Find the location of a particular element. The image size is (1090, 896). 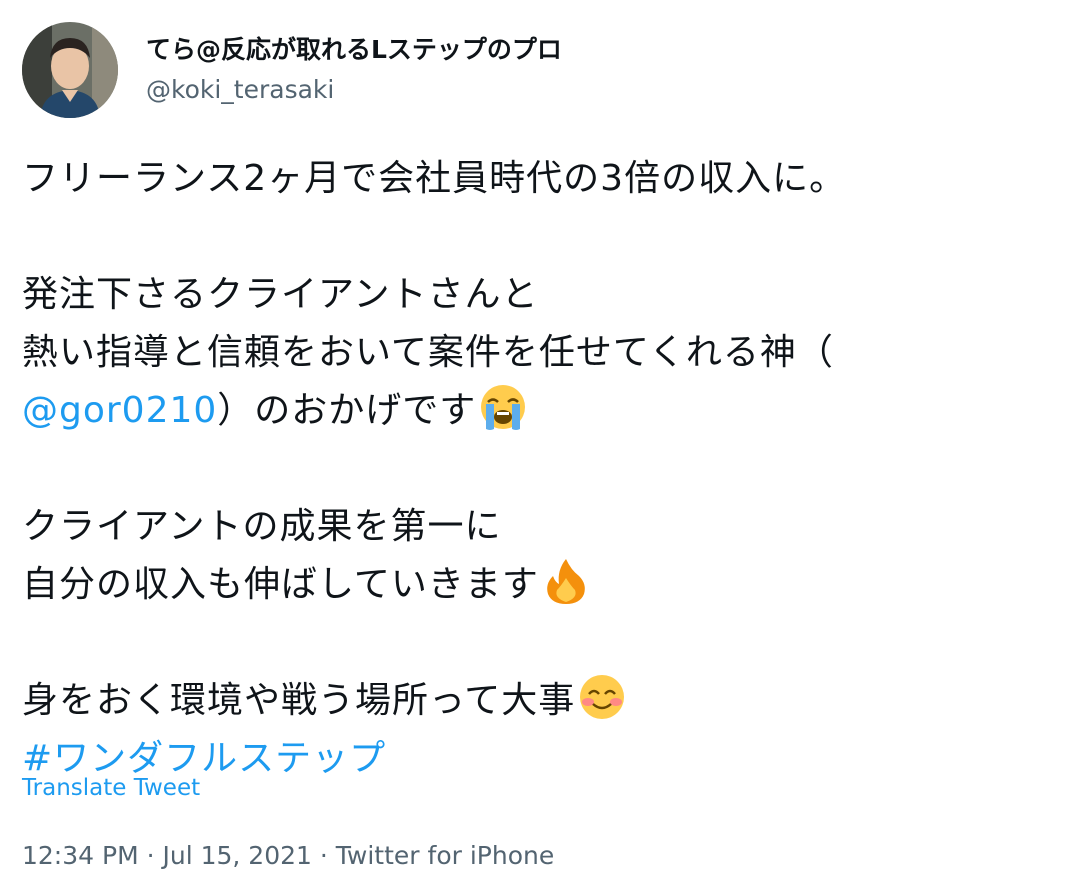

author-names: てら@反応が取れるLステップのプロ @koki_terasaki is located at coordinates (354, 70).